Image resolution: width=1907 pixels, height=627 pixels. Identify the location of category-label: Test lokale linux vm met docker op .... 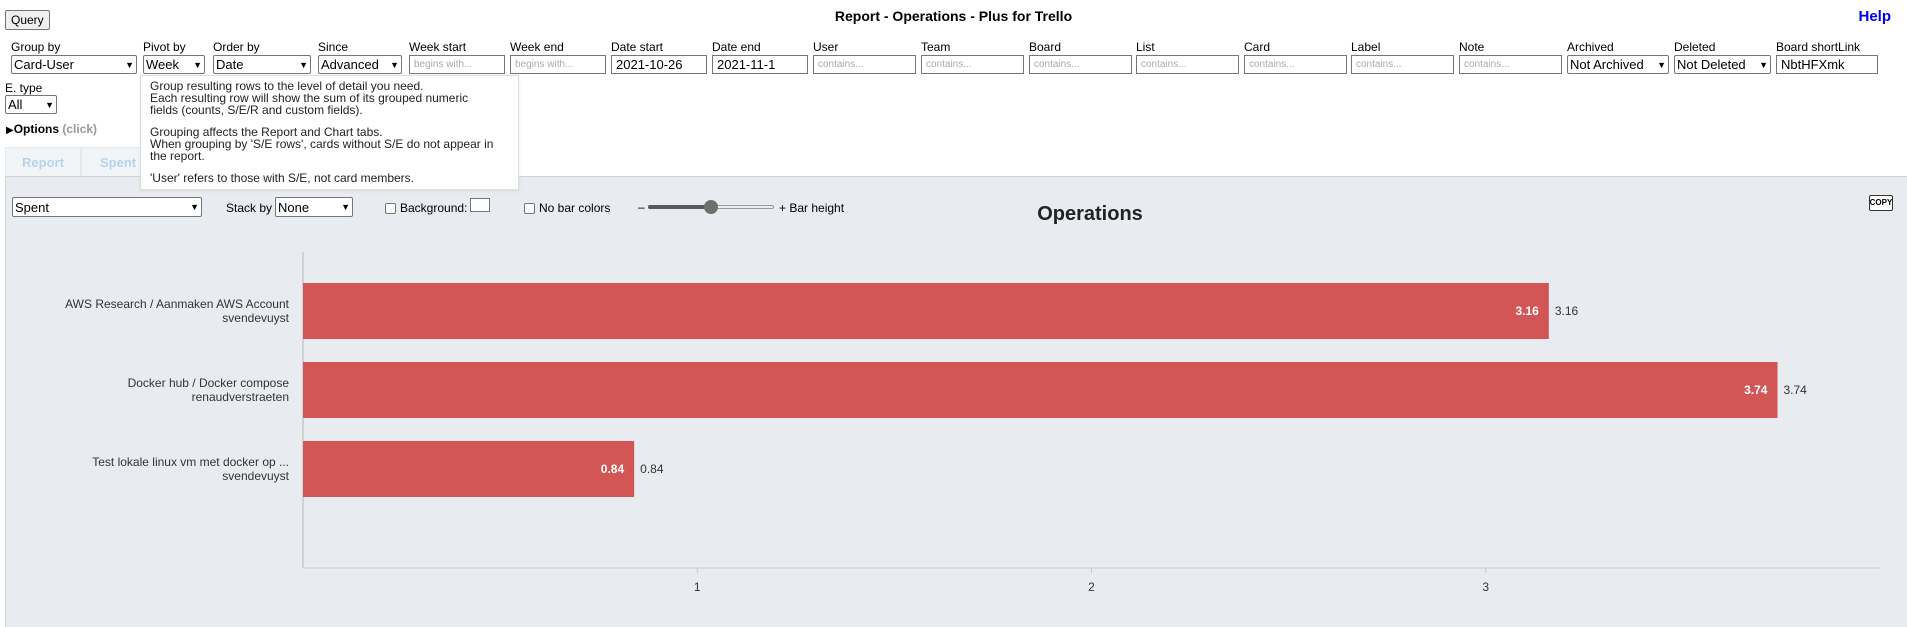
(190, 462).